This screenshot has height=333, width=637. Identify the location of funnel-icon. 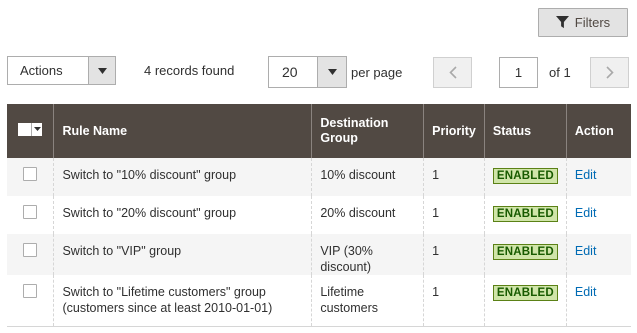
(562, 22).